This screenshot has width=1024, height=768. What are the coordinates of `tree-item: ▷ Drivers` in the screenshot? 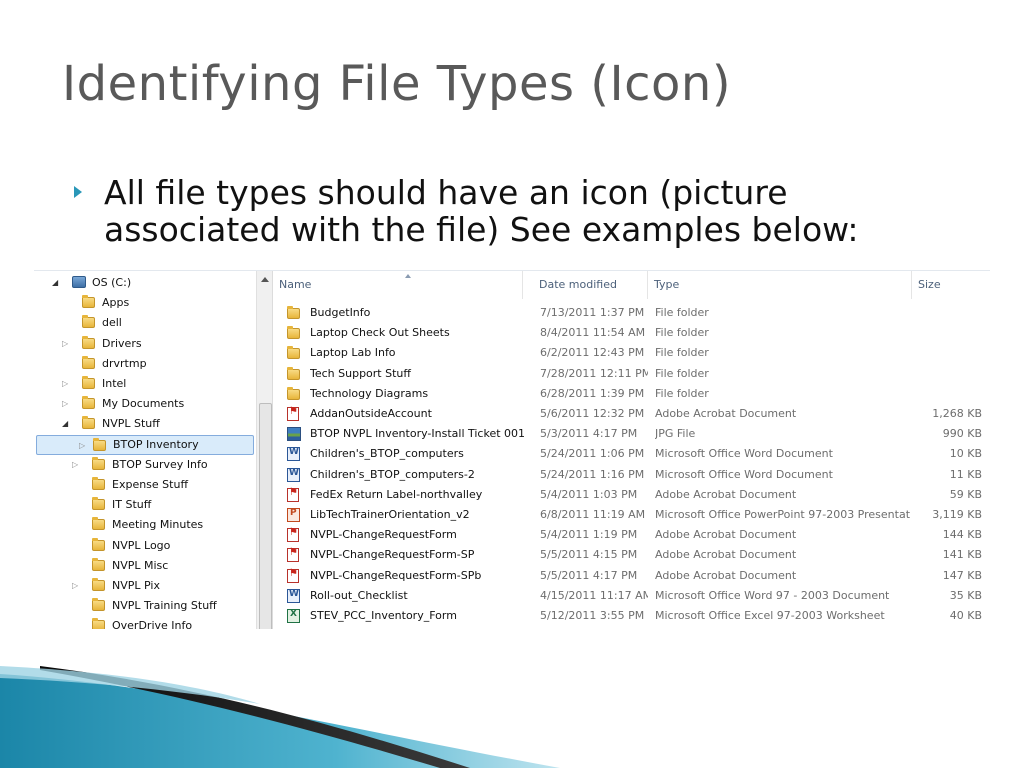 It's located at (145, 344).